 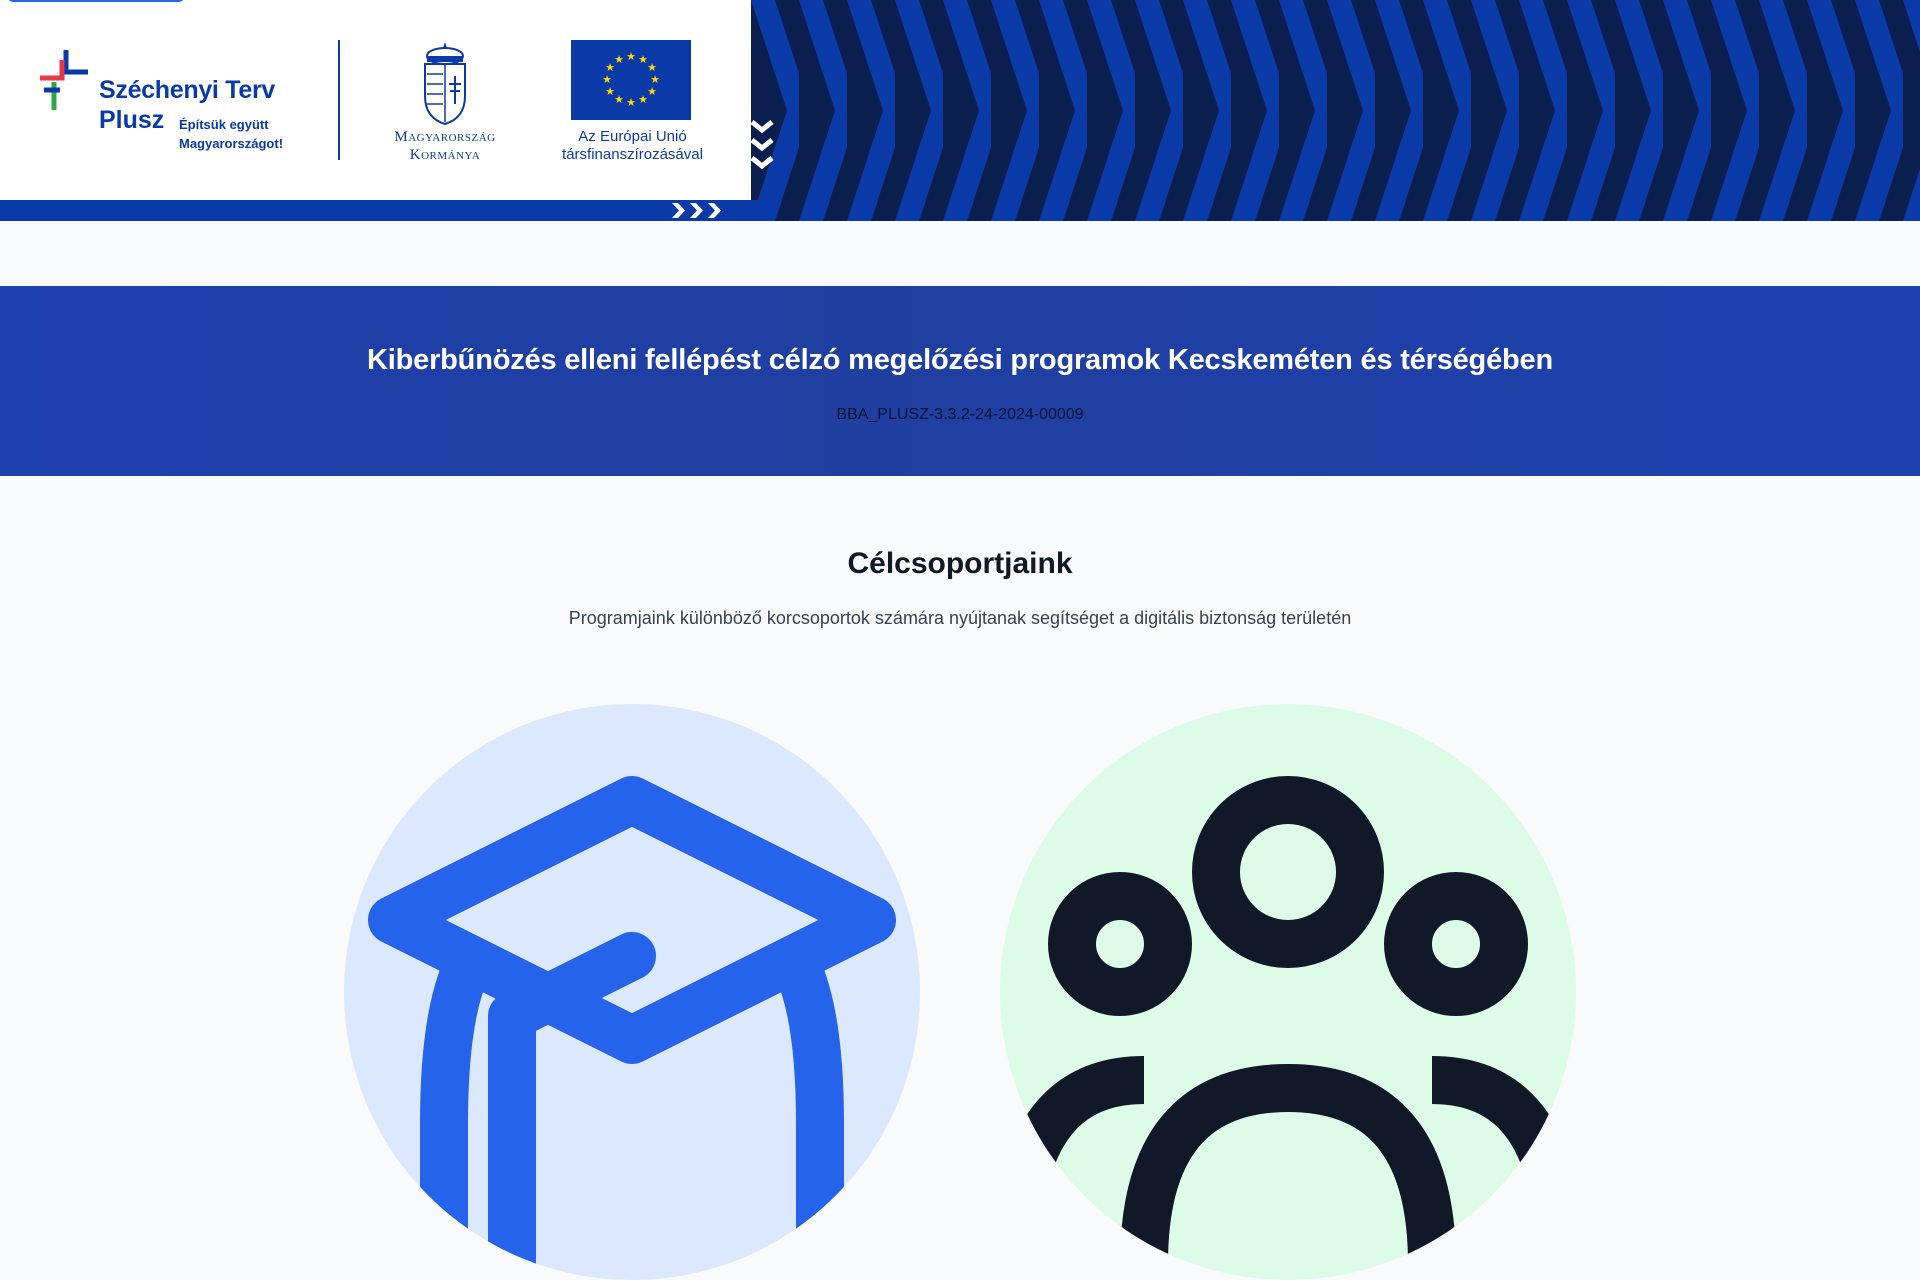 I want to click on szechenyi-cross-icon, so click(x=64, y=80).